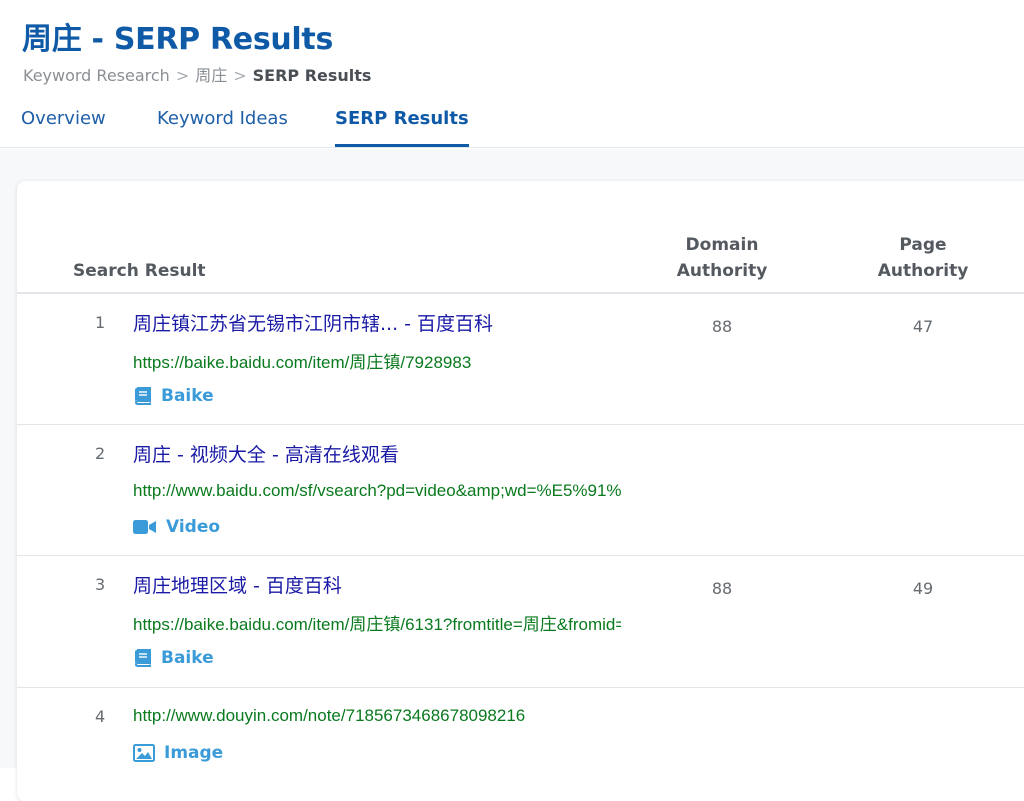  I want to click on result-type-label: Image, so click(194, 753).